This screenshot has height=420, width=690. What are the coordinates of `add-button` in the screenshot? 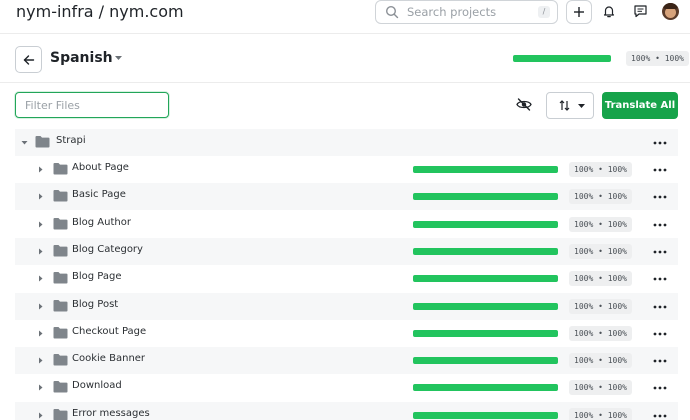 It's located at (579, 12).